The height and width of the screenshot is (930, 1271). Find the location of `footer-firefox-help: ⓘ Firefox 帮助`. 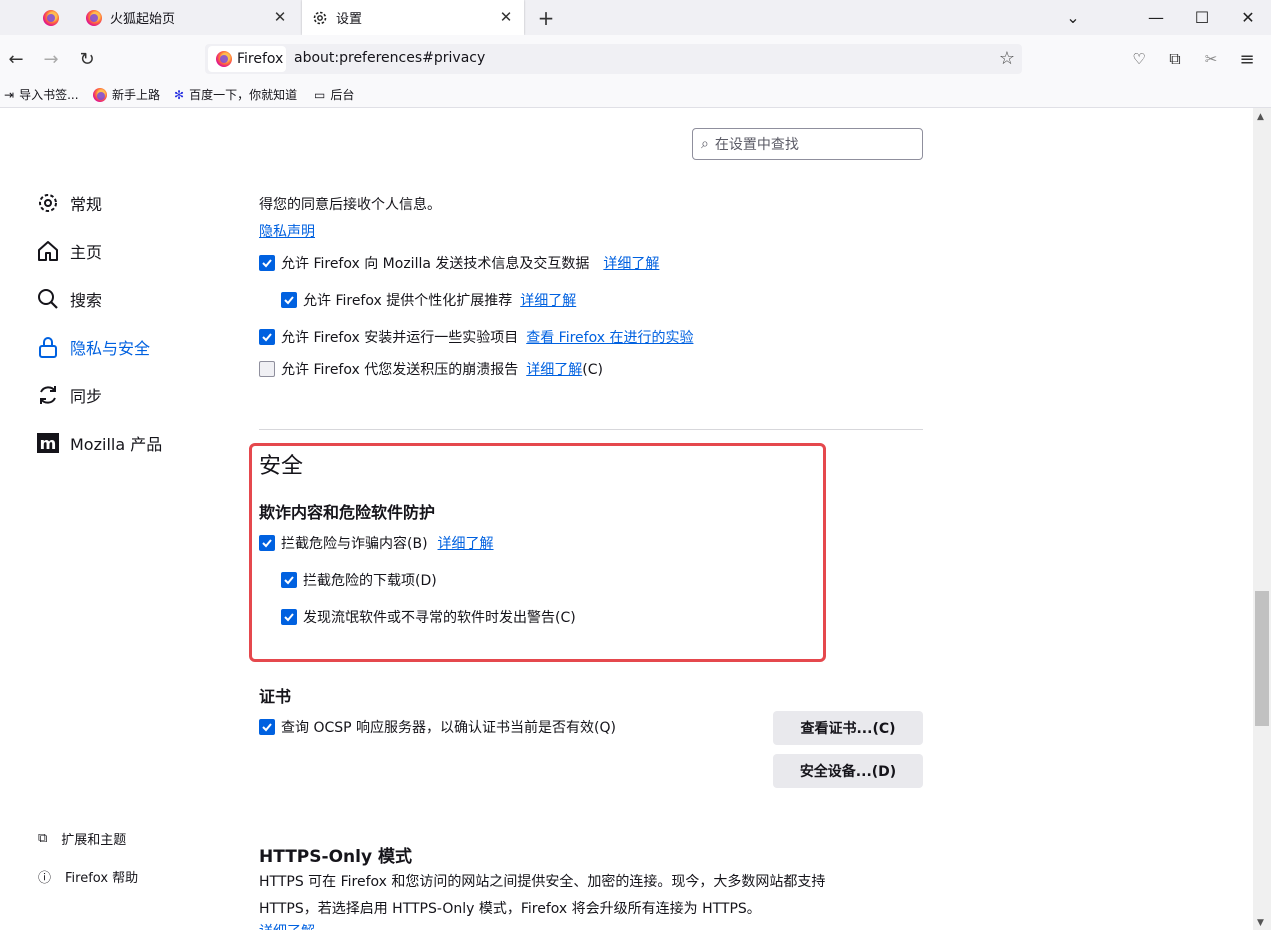

footer-firefox-help: ⓘ Firefox 帮助 is located at coordinates (88, 876).